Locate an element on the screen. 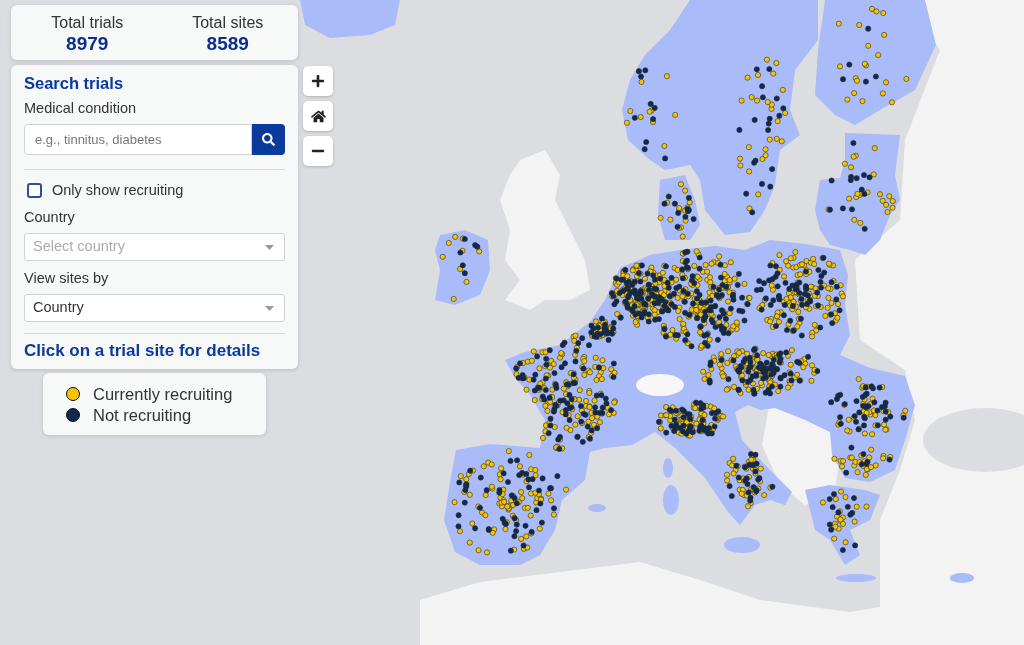 This screenshot has width=1024, height=645. checkbox is located at coordinates (34, 190).